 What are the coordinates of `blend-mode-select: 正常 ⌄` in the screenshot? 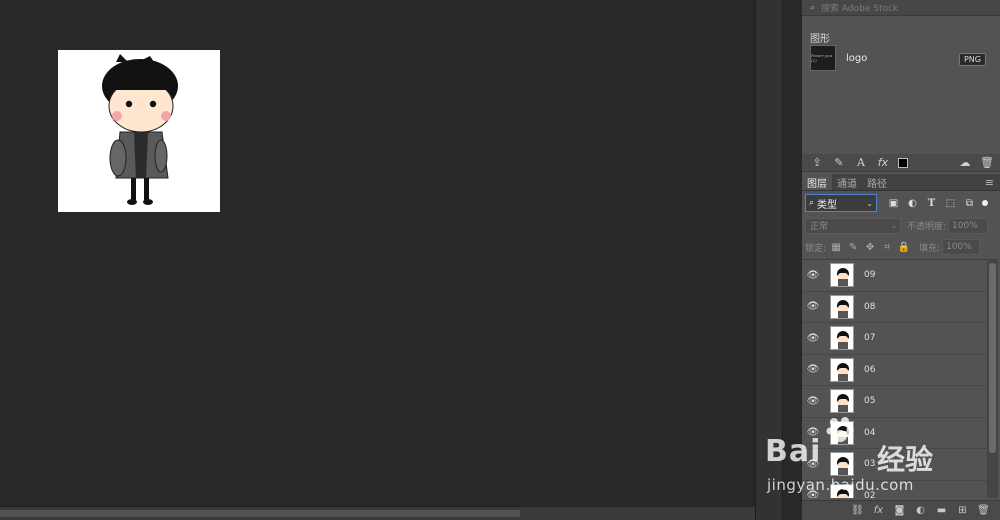 It's located at (853, 225).